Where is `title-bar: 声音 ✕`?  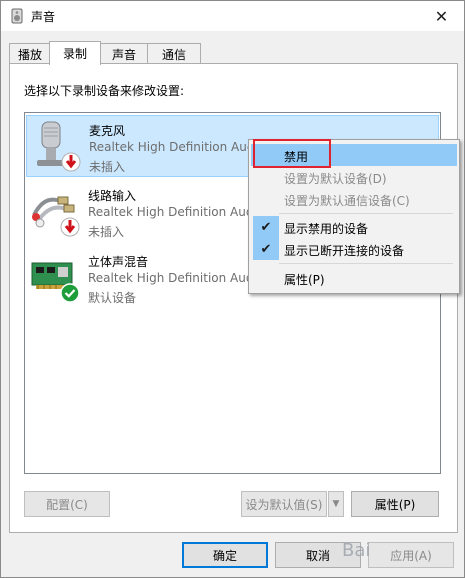 title-bar: 声音 ✕ is located at coordinates (232, 16).